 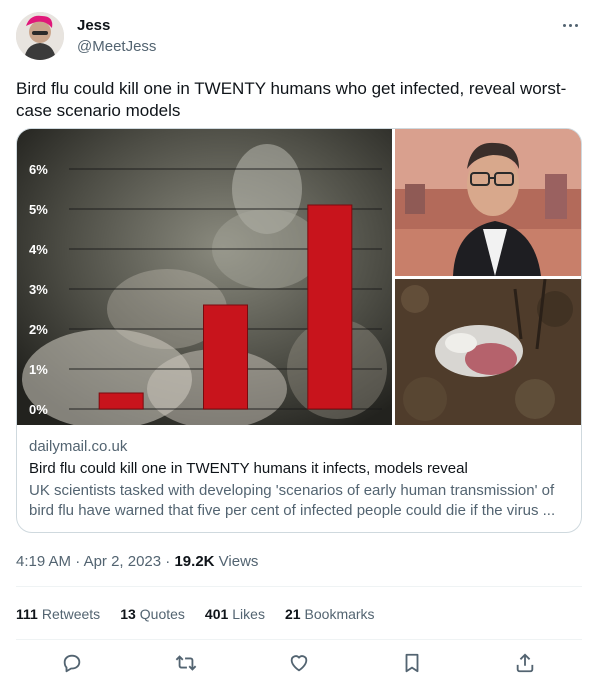 I want to click on y-tick-label: 2%, so click(x=38, y=329).